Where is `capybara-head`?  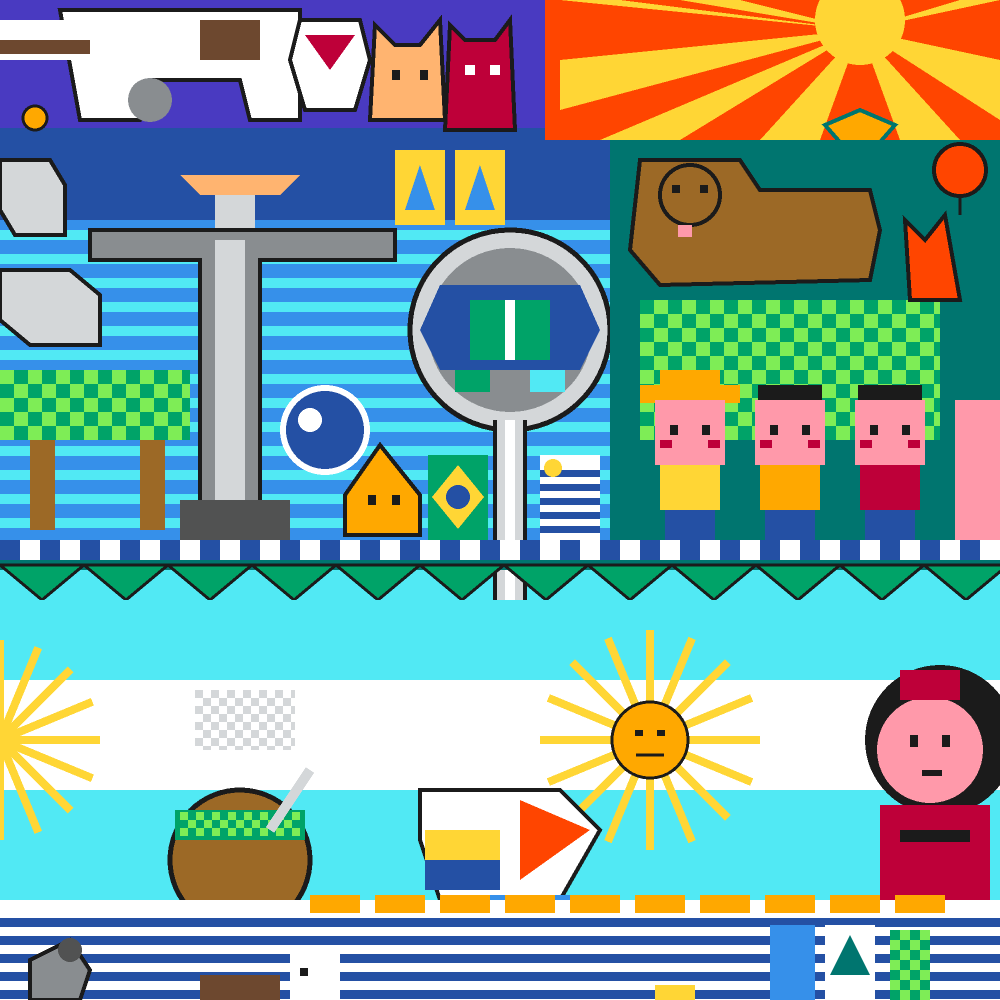 capybara-head is located at coordinates (690, 195).